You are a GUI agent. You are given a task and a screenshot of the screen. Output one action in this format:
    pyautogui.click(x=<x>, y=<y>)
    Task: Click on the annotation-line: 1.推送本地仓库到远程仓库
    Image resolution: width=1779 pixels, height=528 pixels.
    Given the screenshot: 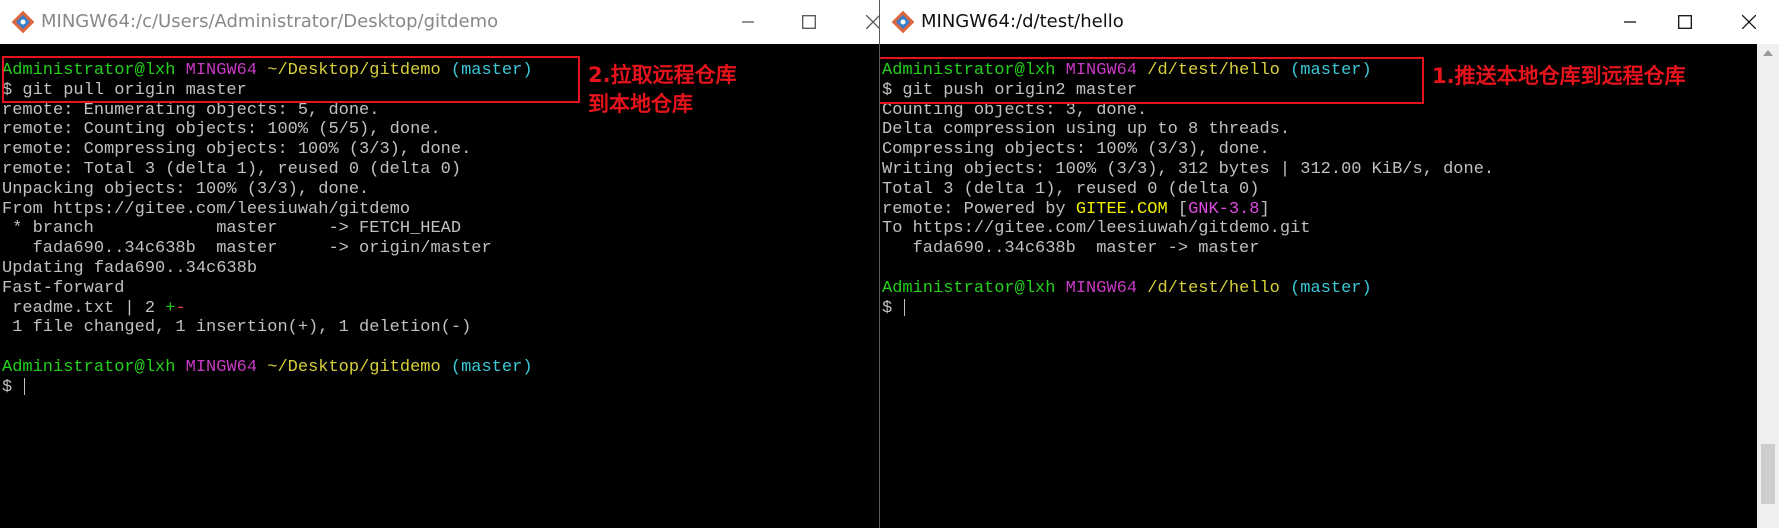 What is the action you would take?
    pyautogui.click(x=1559, y=76)
    